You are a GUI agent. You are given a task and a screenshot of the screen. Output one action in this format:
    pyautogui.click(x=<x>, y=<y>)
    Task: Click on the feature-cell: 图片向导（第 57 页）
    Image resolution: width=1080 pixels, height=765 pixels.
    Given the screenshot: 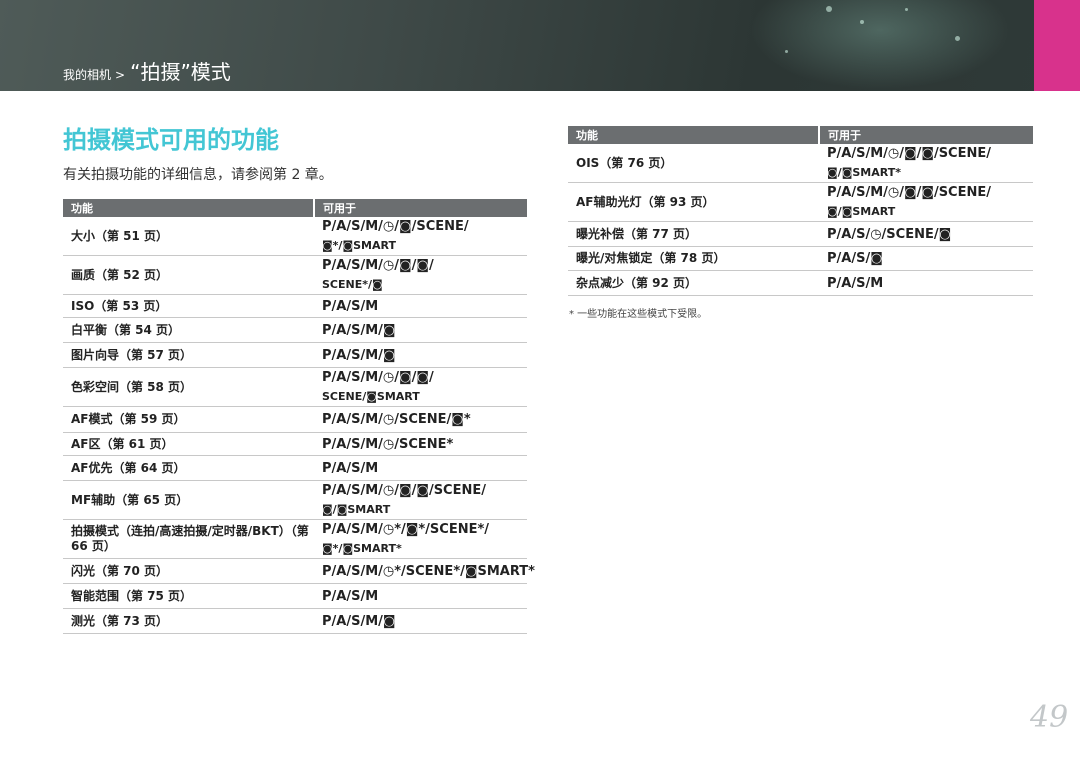 What is the action you would take?
    pyautogui.click(x=188, y=355)
    